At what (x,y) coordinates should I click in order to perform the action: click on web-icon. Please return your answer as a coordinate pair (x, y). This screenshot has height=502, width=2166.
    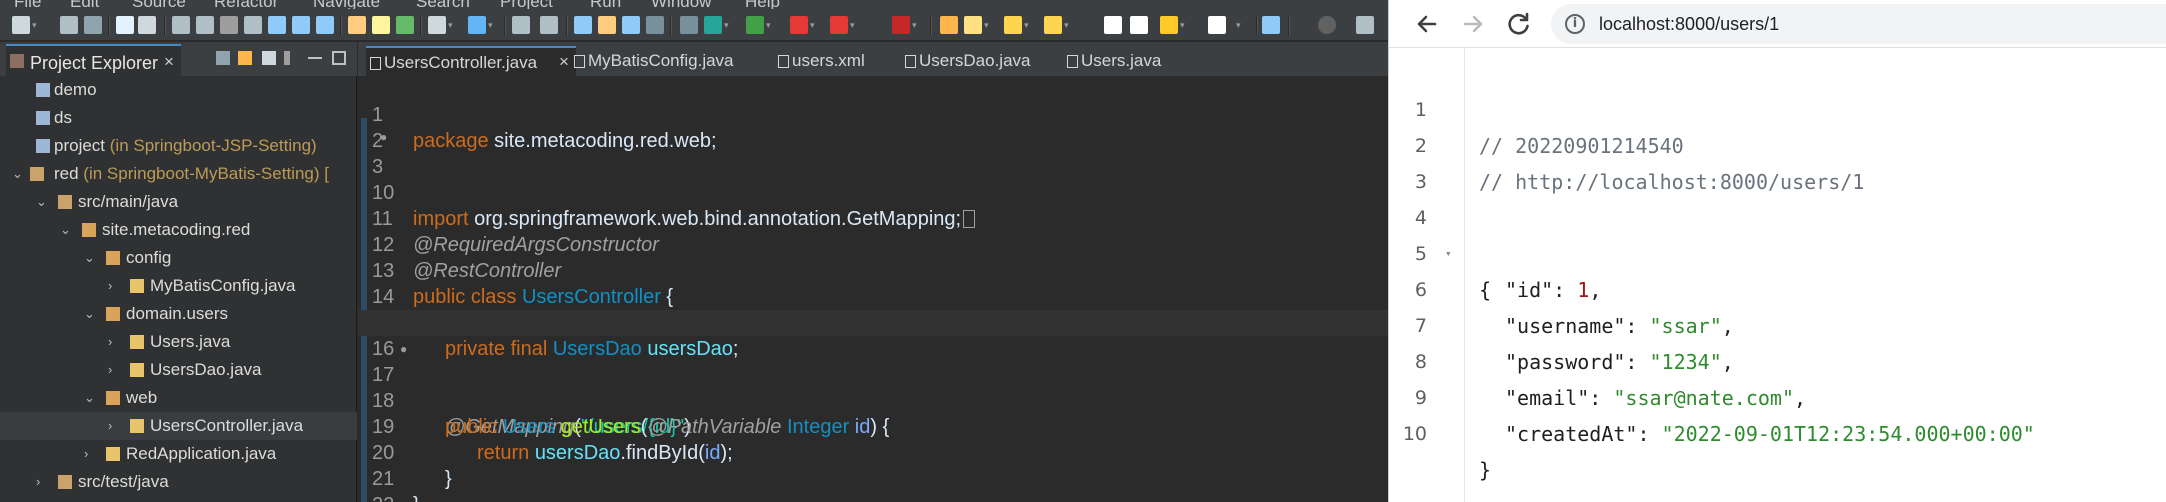
    Looking at the image, I should click on (477, 25).